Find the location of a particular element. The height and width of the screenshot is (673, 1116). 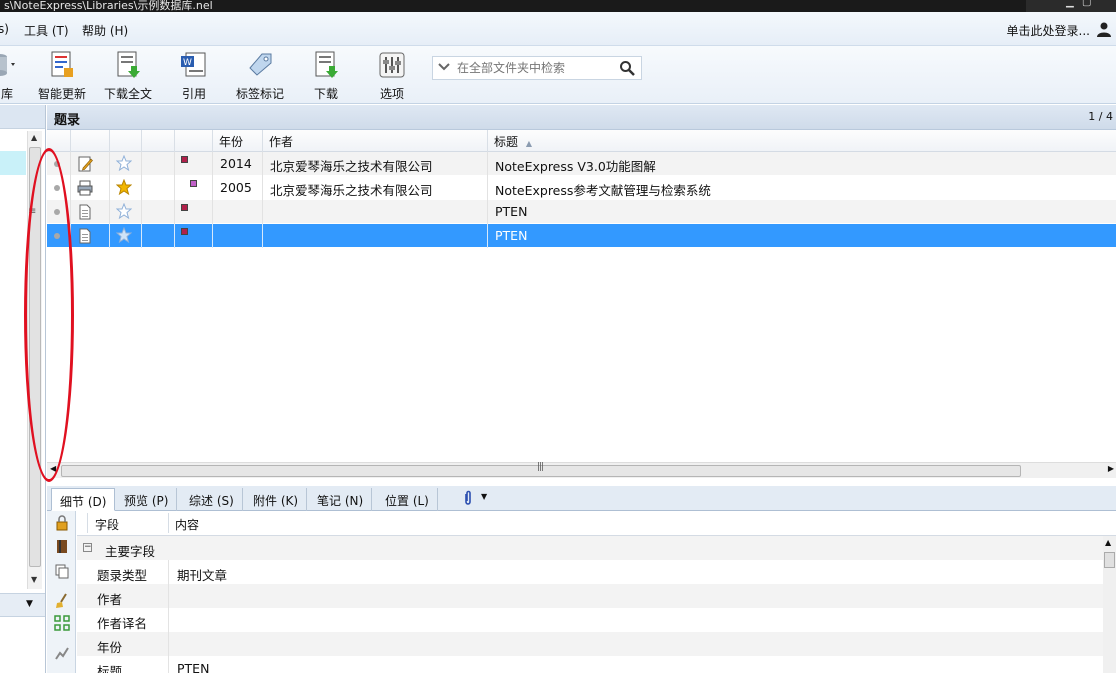

col-year: 年份 is located at coordinates (238, 141).